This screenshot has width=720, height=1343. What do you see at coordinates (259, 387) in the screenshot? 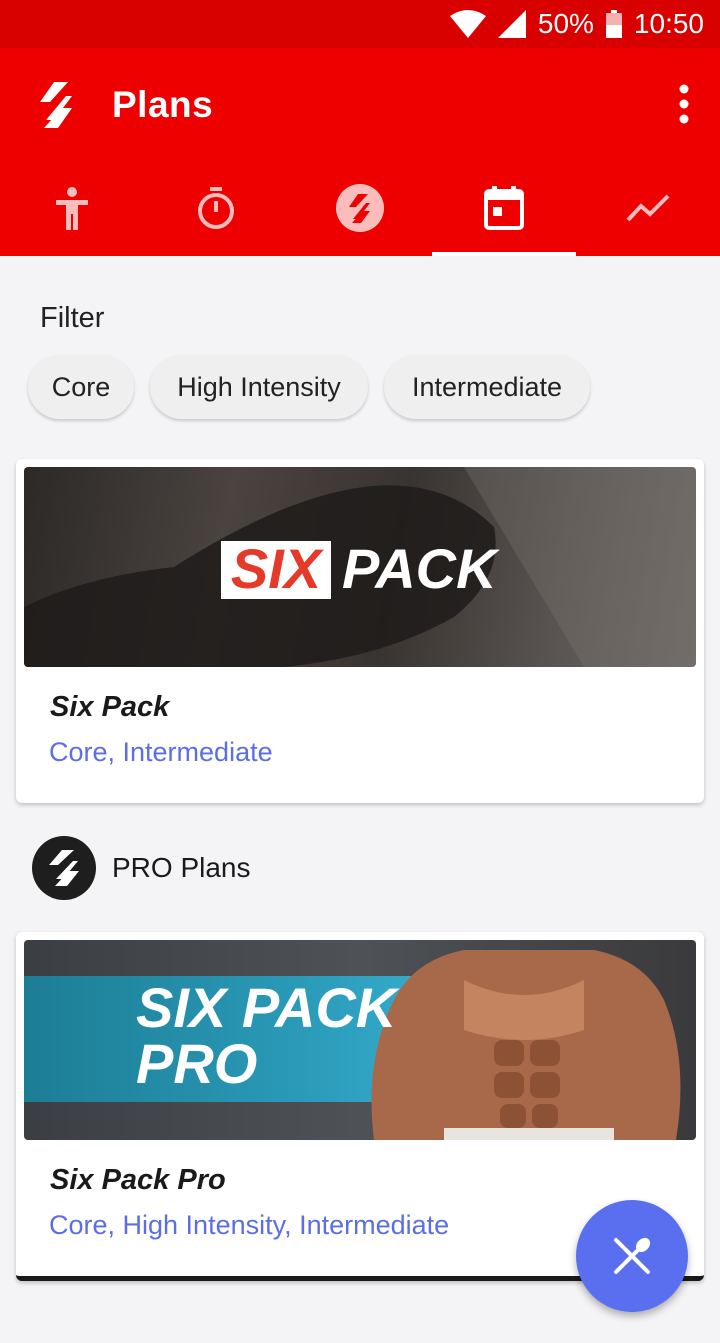
I see `filter-chip-high-intensity: High Intensity` at bounding box center [259, 387].